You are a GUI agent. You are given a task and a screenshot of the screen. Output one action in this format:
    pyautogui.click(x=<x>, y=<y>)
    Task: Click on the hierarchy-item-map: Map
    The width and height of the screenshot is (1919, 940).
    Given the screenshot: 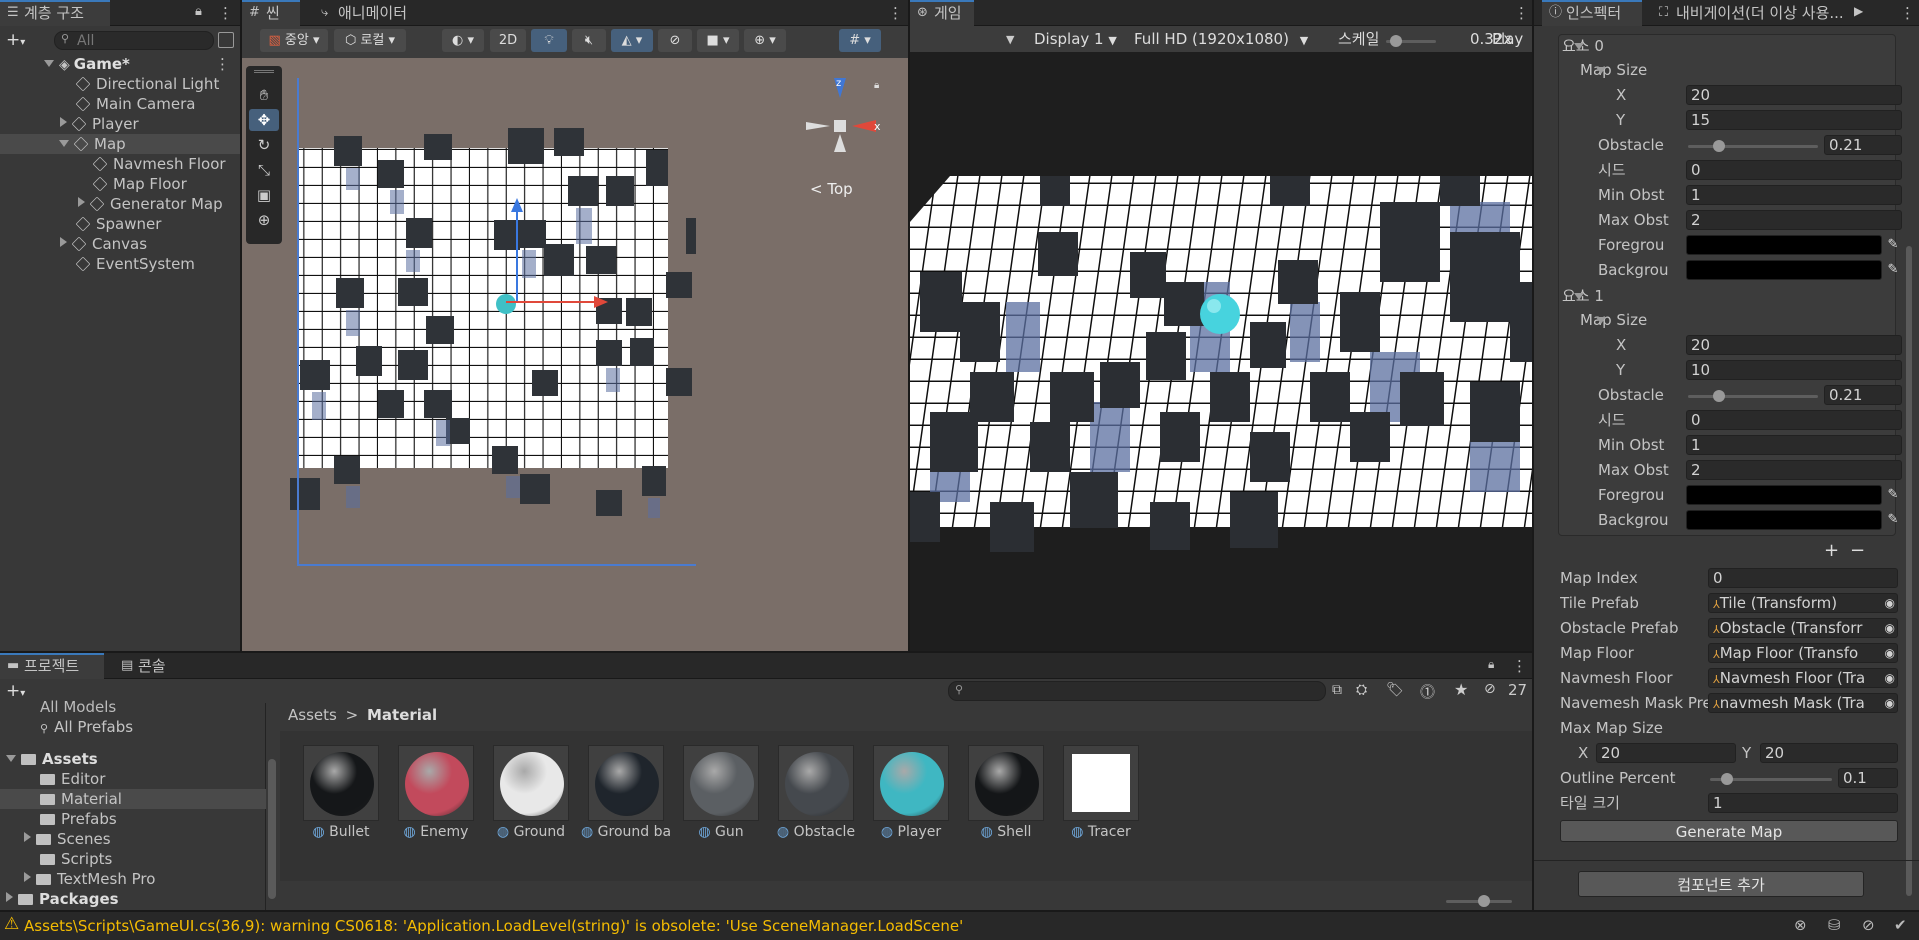 What is the action you would take?
    pyautogui.click(x=120, y=144)
    